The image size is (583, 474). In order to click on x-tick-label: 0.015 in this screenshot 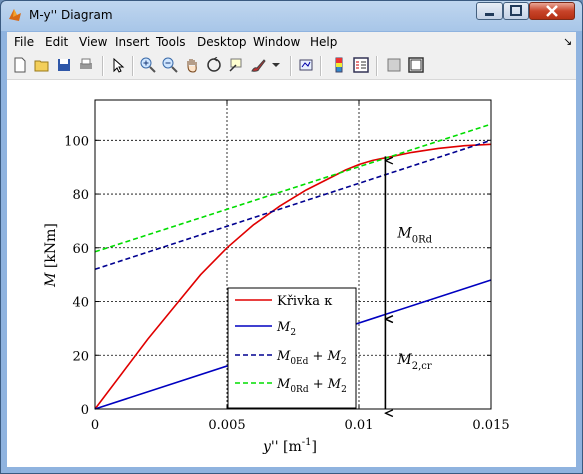, I will do `click(490, 425)`.